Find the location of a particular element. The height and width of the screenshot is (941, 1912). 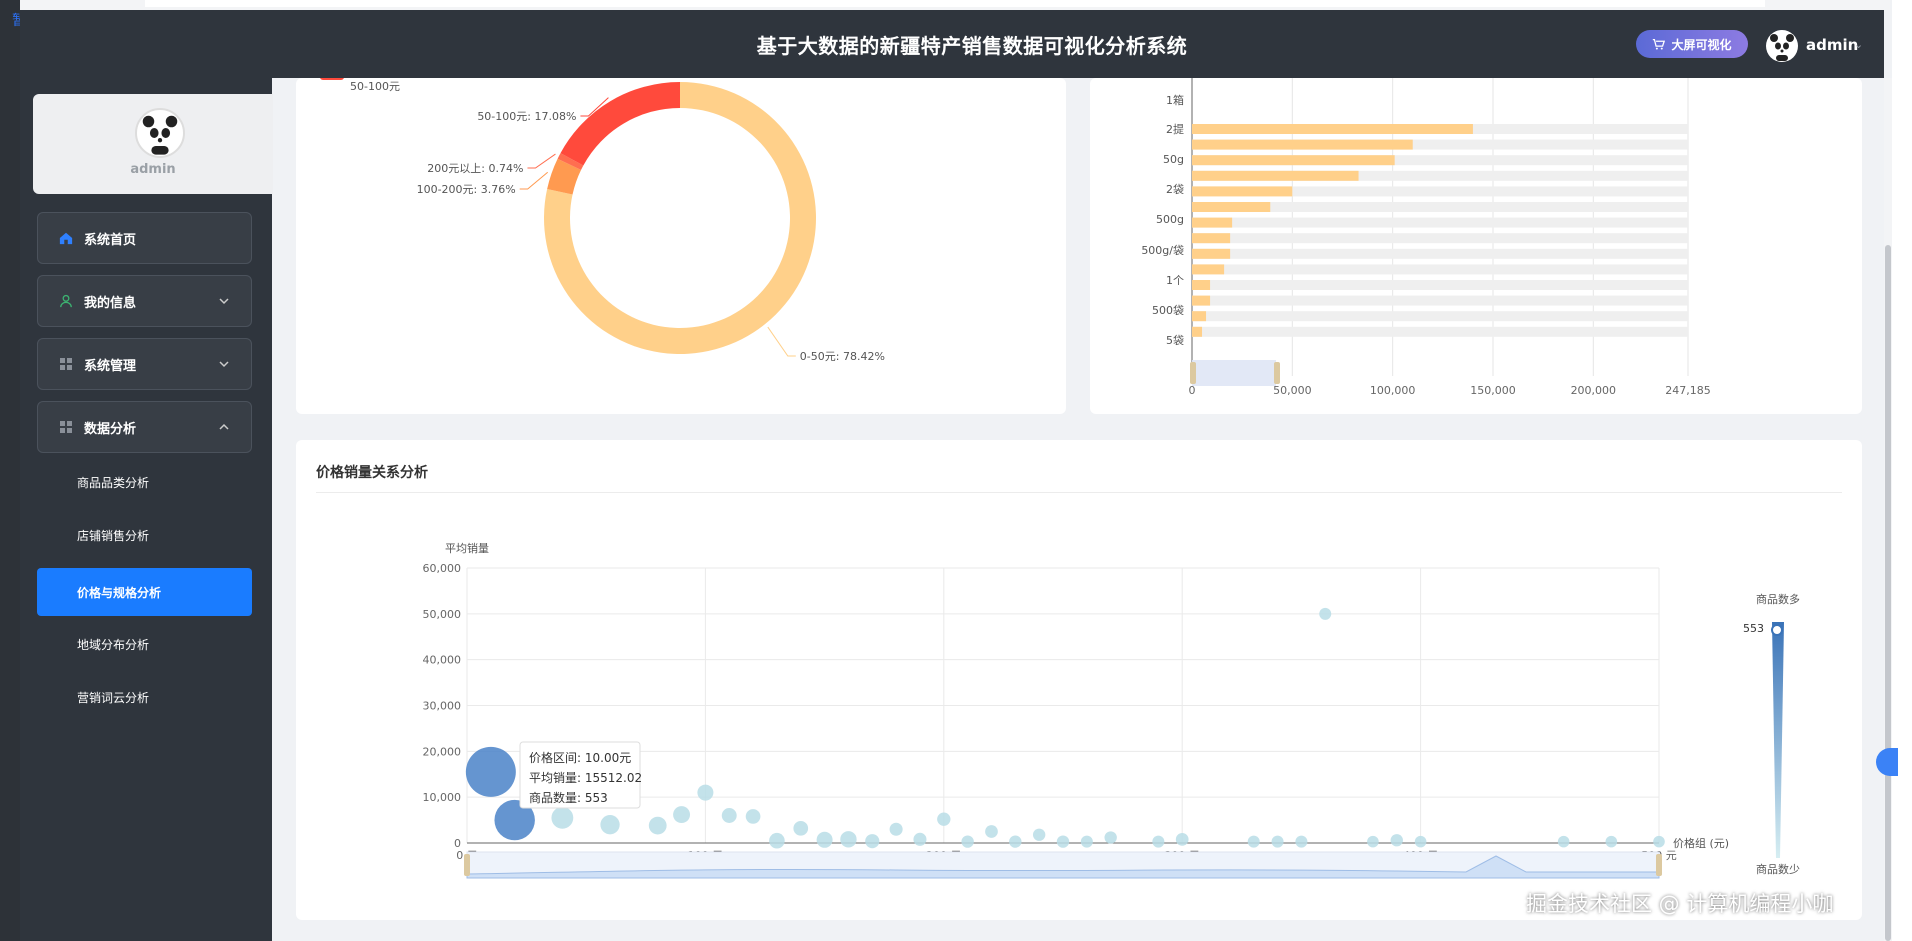

y-tick-label: 60,000 is located at coordinates (442, 568).